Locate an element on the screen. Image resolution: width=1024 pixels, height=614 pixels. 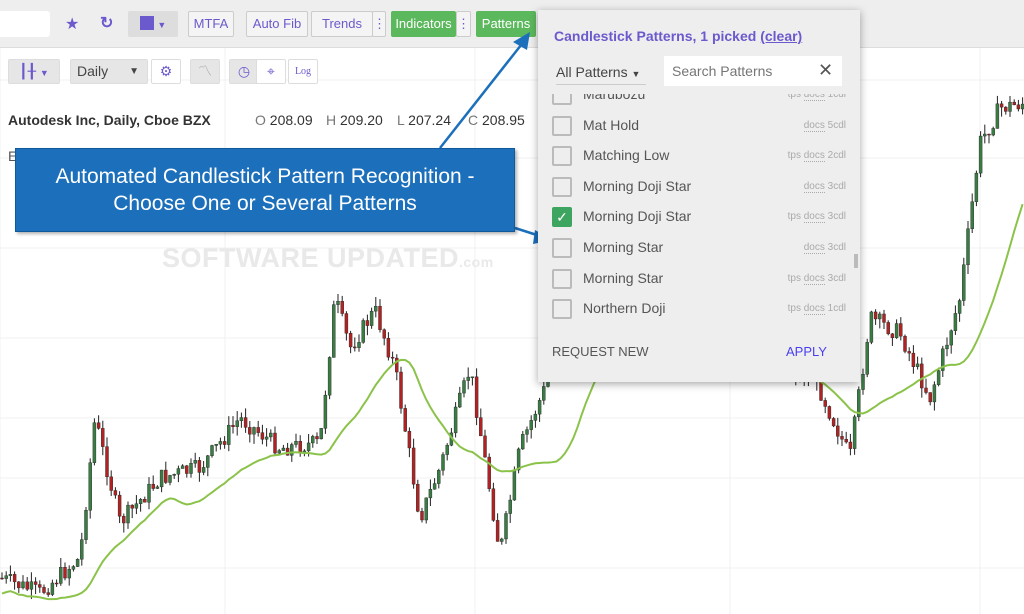
pattern-name: Northern Doji is located at coordinates (624, 308).